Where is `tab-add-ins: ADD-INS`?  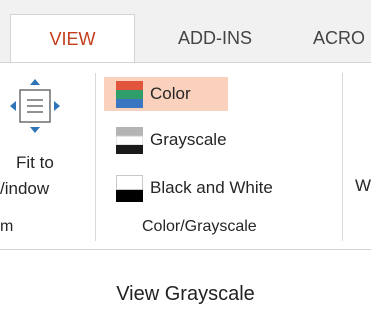
tab-add-ins: ADD-INS is located at coordinates (215, 38).